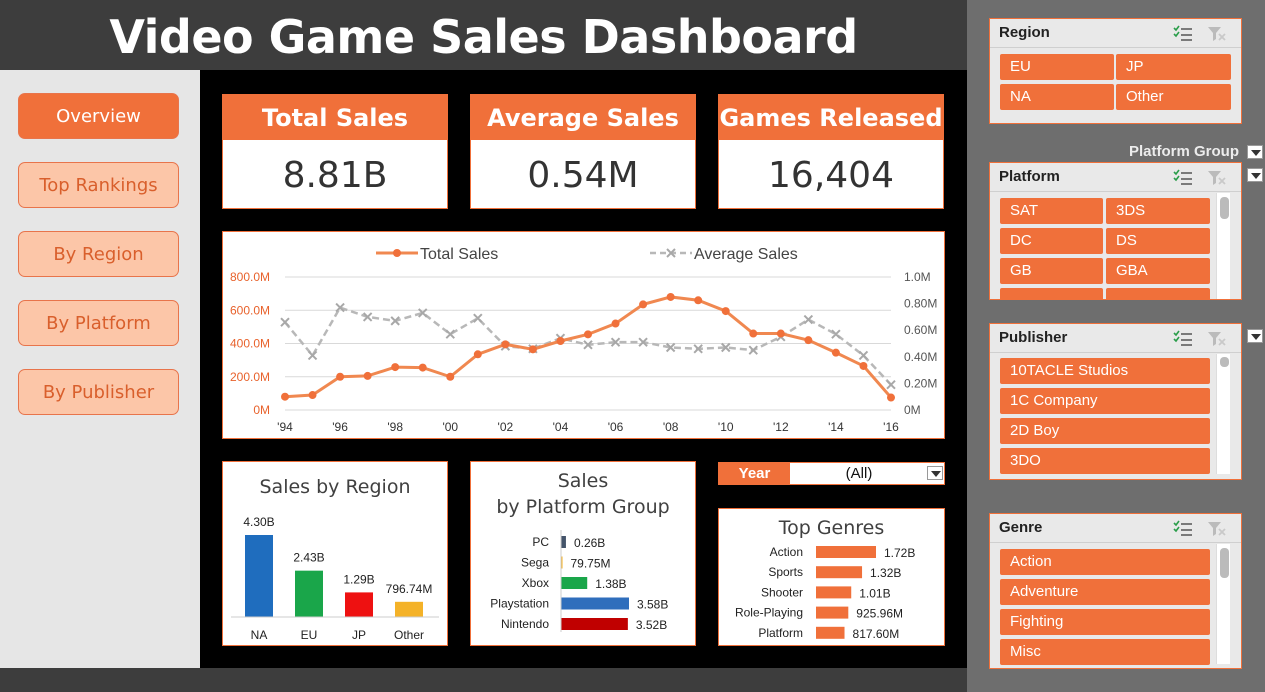  Describe the element at coordinates (1105, 622) in the screenshot. I see `genre-chip-fighting: Fighting` at that location.